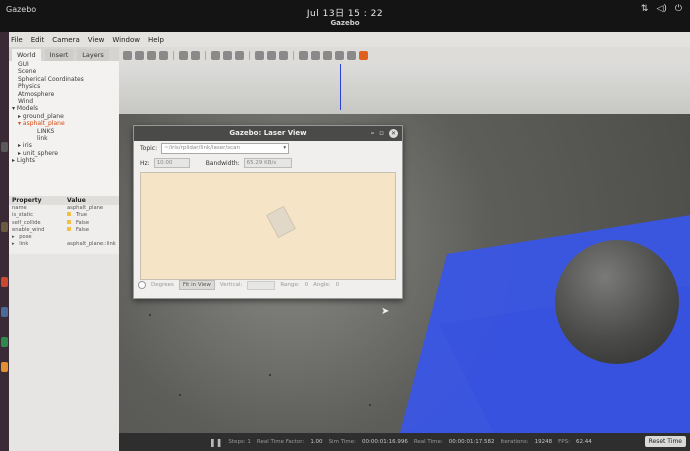  I want to click on tab-insert: Insert, so click(59, 55).